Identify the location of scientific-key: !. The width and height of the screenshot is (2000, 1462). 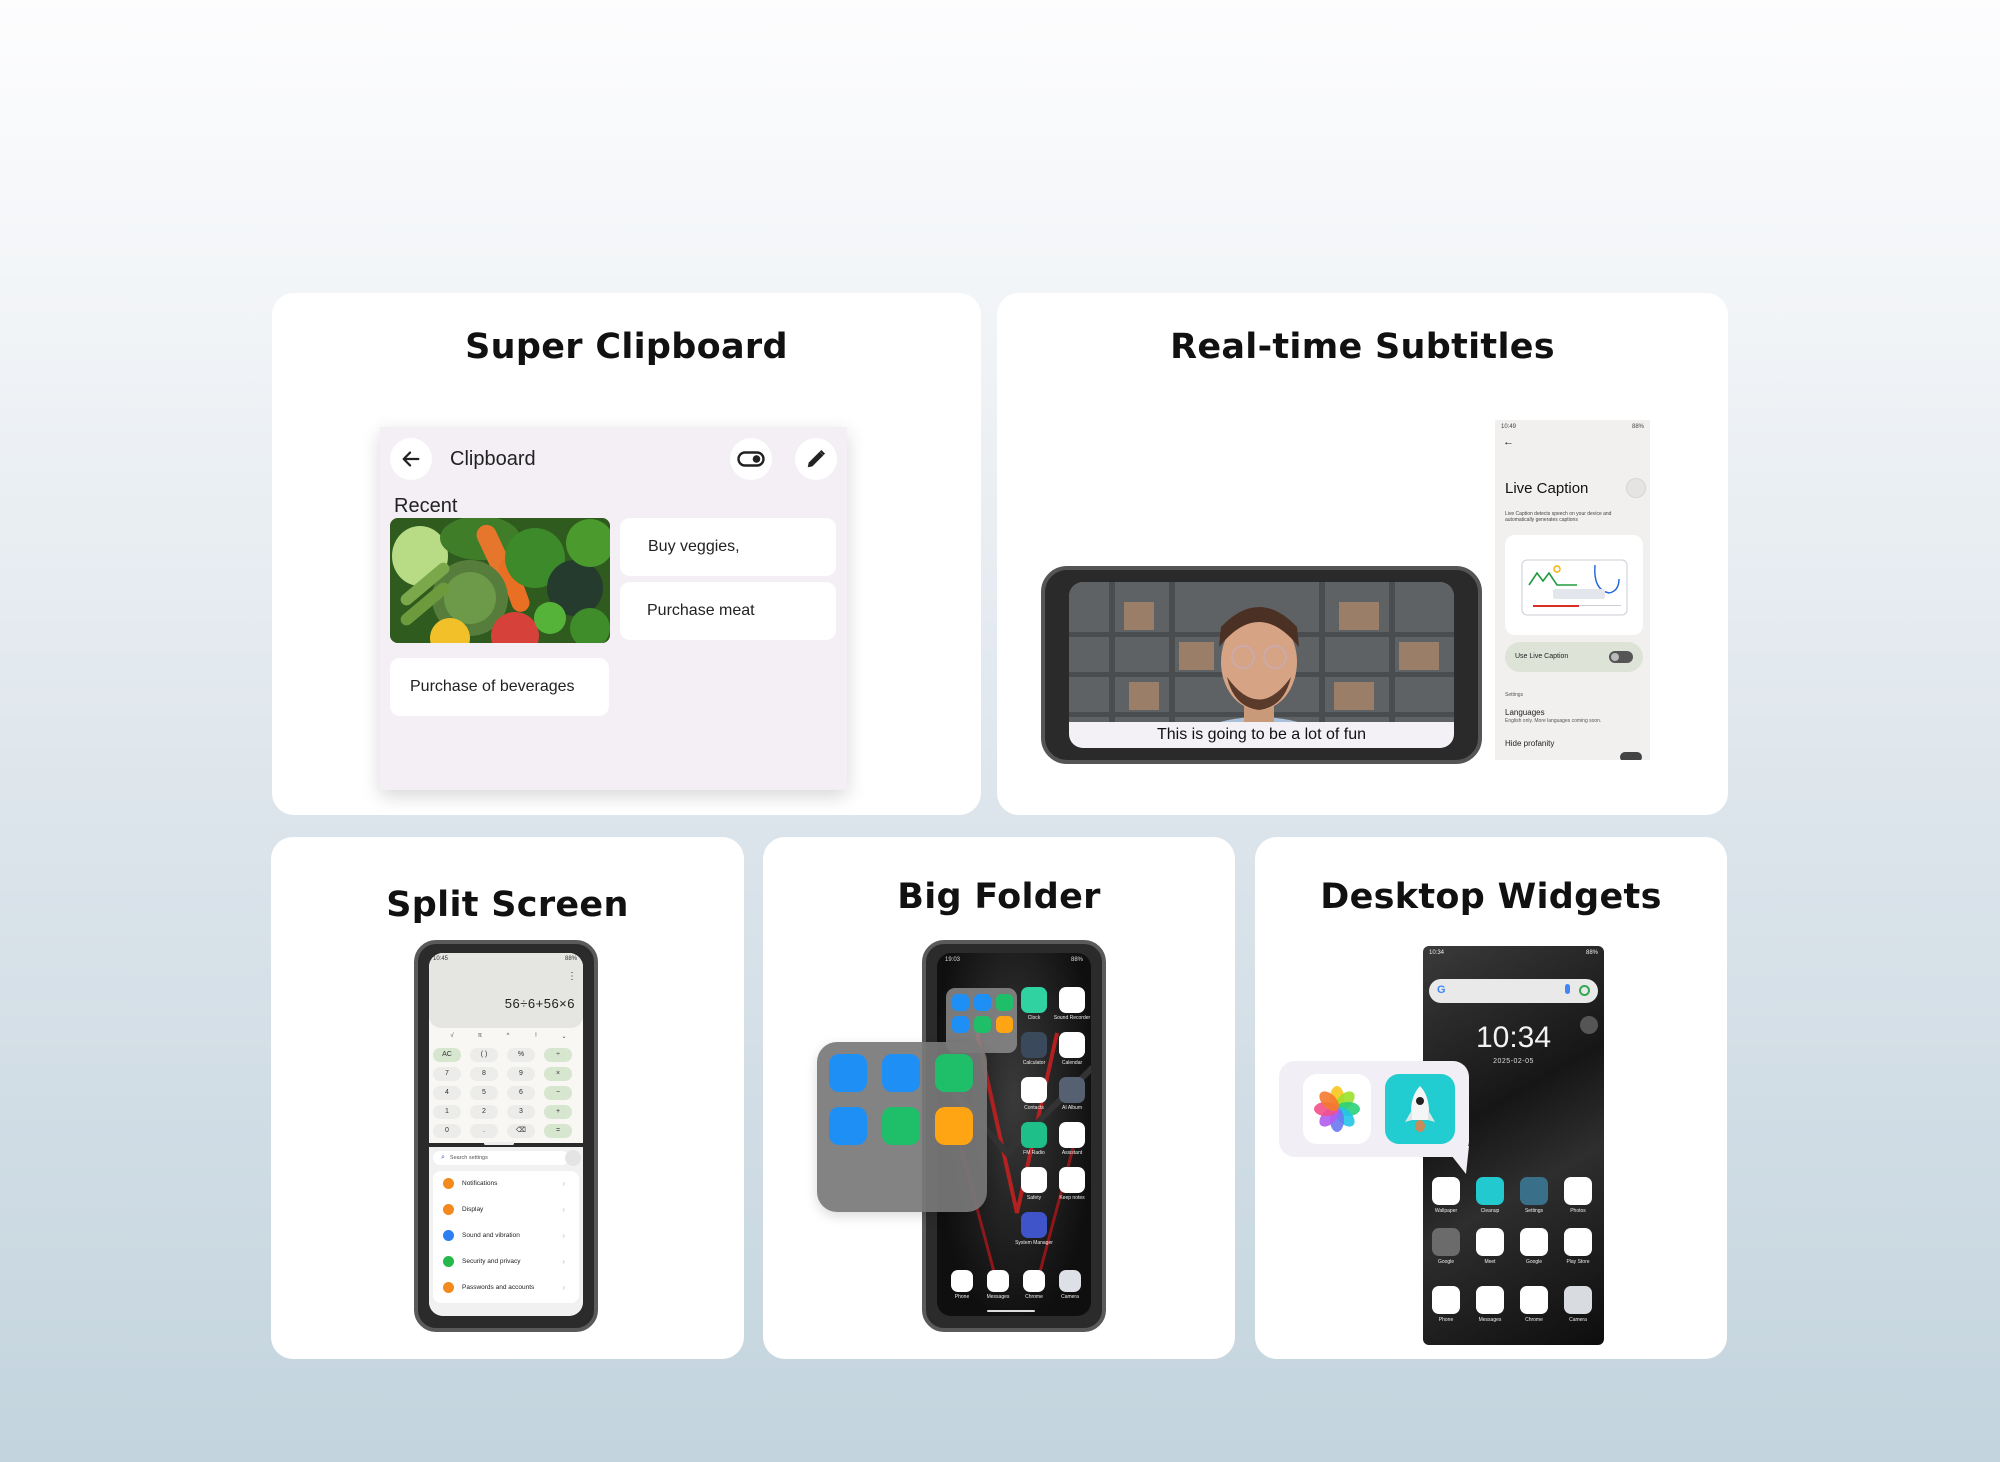
(536, 1036).